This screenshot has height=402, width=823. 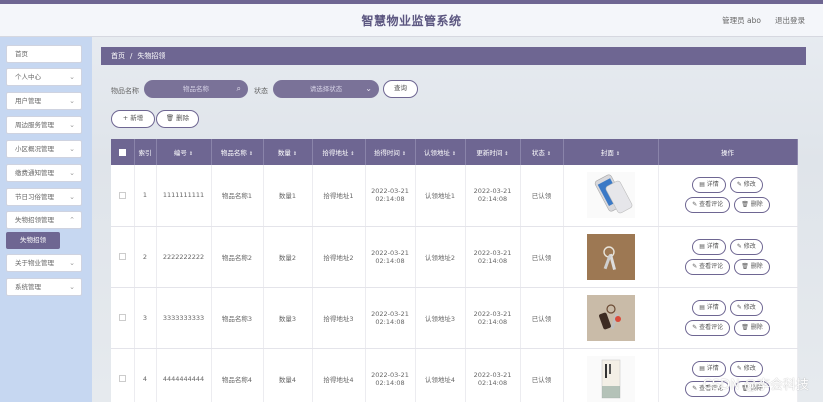 I want to click on sidebar-item-payment: 缴费通知管理 ⌄, so click(x=44, y=173).